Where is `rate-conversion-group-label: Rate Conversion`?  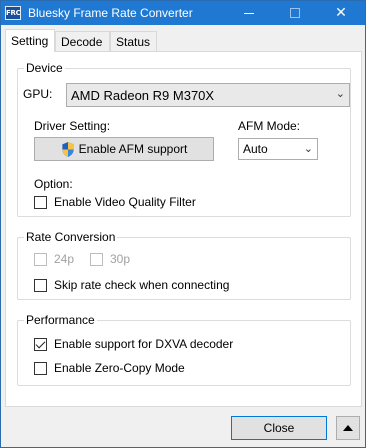
rate-conversion-group-label: Rate Conversion is located at coordinates (71, 237).